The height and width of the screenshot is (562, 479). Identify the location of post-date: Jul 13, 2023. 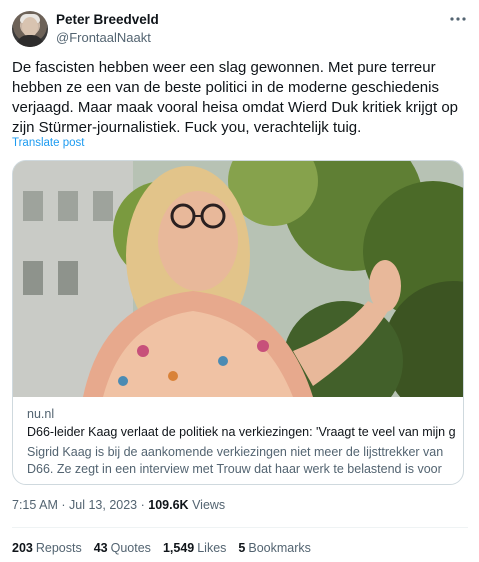
(103, 505).